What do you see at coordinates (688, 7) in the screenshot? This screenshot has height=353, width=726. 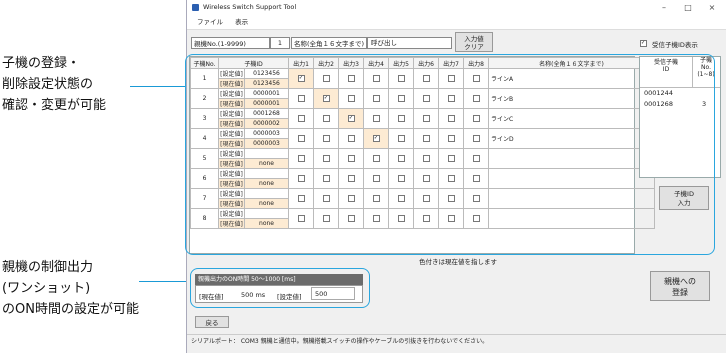 I see `maximize-button: □` at bounding box center [688, 7].